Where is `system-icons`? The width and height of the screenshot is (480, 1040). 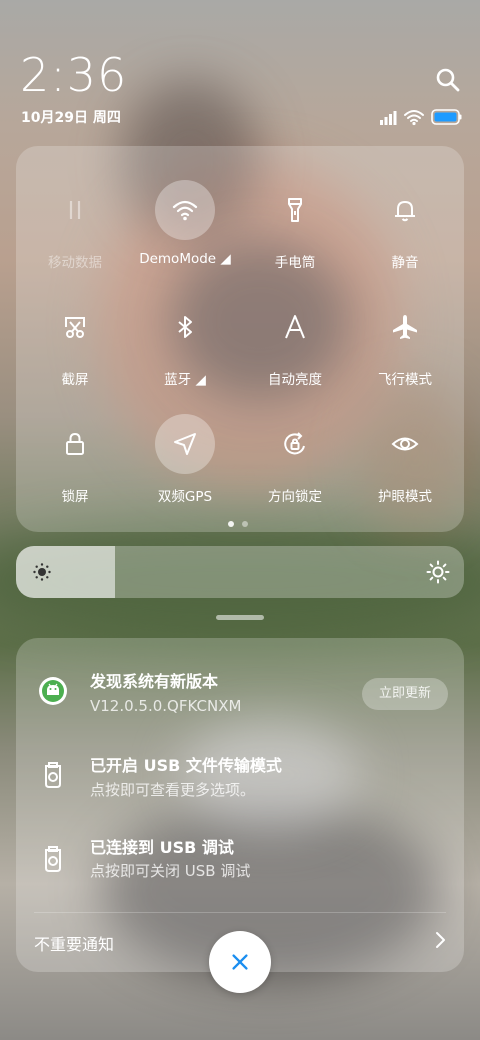 system-icons is located at coordinates (421, 117).